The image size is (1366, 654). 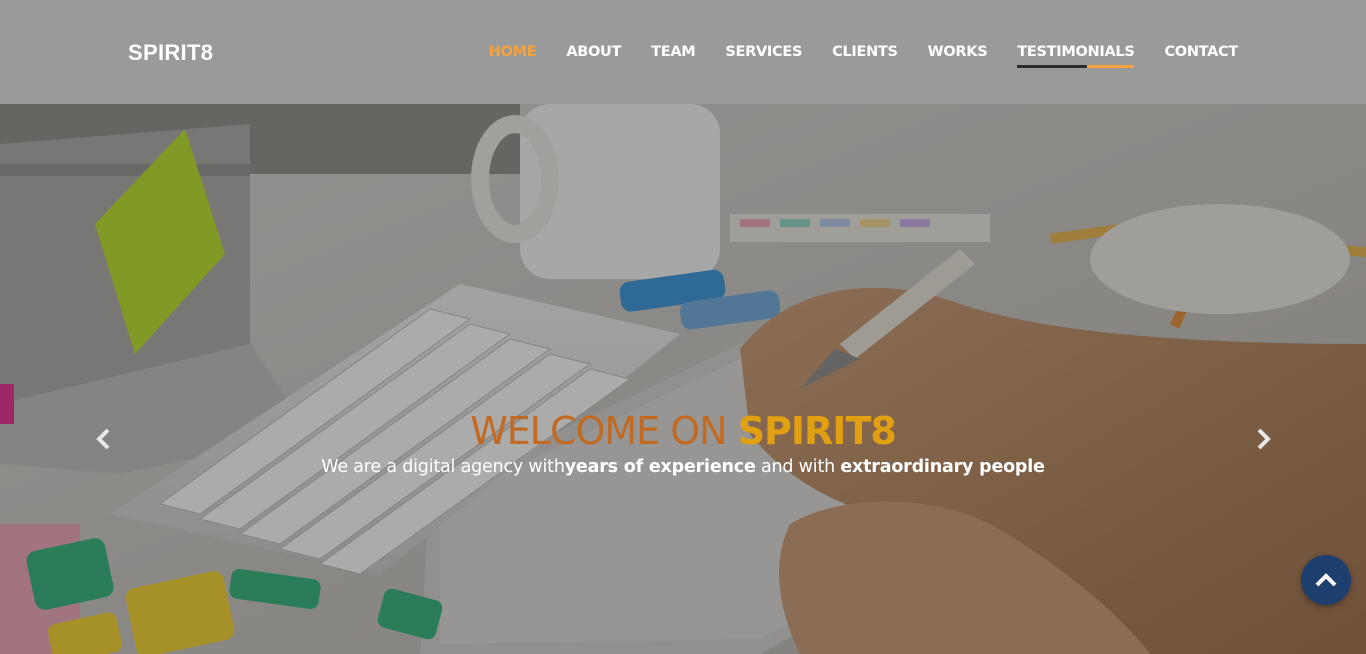 I want to click on nav-item-services: SERVICES, so click(x=763, y=52).